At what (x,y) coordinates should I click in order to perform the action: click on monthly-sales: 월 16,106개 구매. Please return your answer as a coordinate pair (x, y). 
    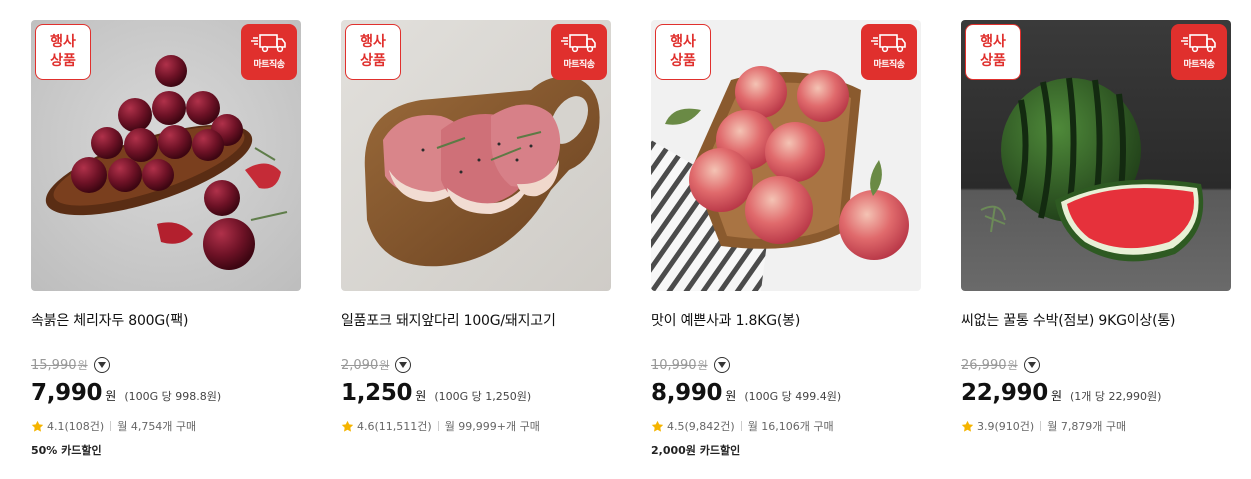
    Looking at the image, I should click on (790, 426).